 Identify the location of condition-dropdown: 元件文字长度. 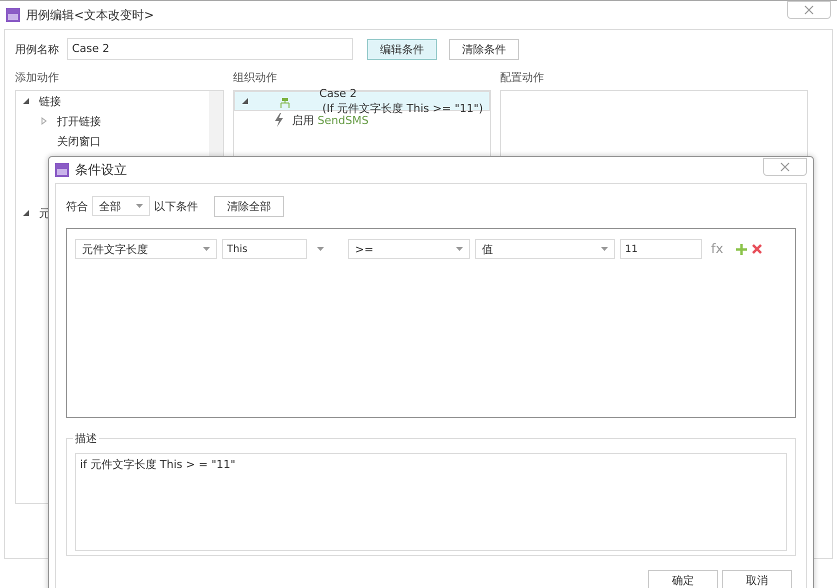
(146, 249).